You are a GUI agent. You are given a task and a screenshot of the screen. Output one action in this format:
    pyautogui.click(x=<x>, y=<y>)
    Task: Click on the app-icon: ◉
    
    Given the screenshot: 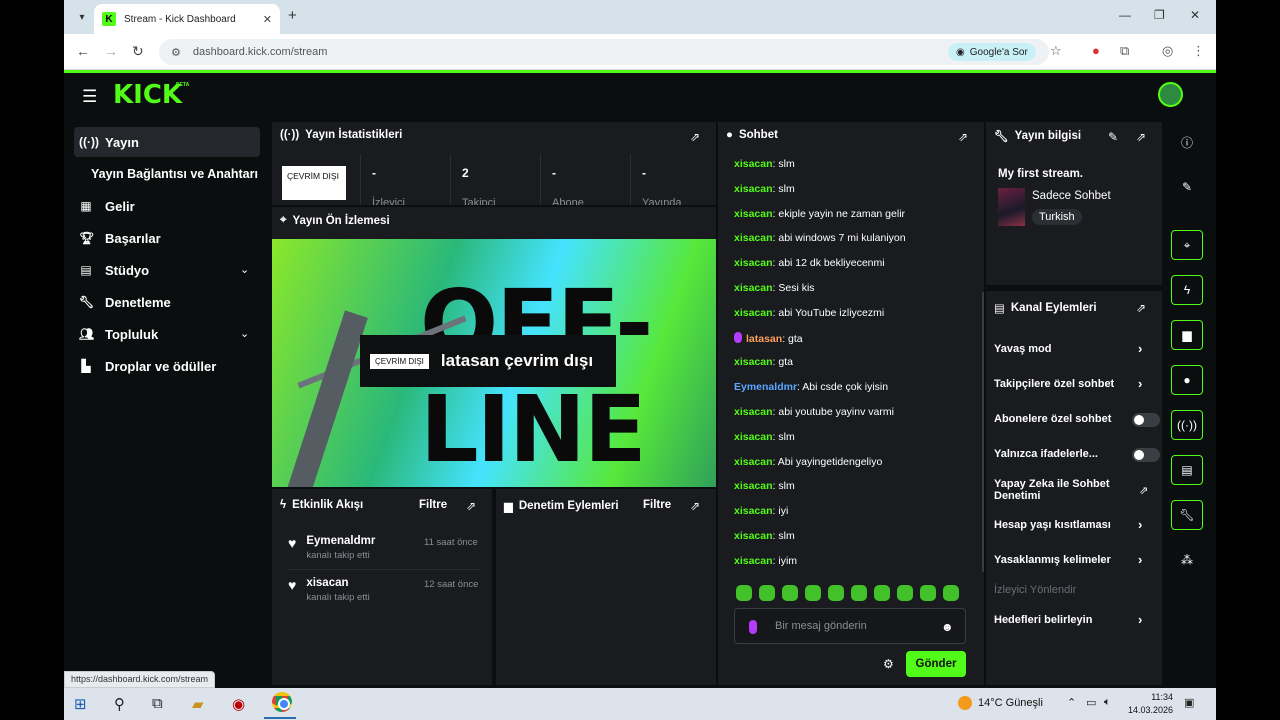 What is the action you would take?
    pyautogui.click(x=238, y=704)
    